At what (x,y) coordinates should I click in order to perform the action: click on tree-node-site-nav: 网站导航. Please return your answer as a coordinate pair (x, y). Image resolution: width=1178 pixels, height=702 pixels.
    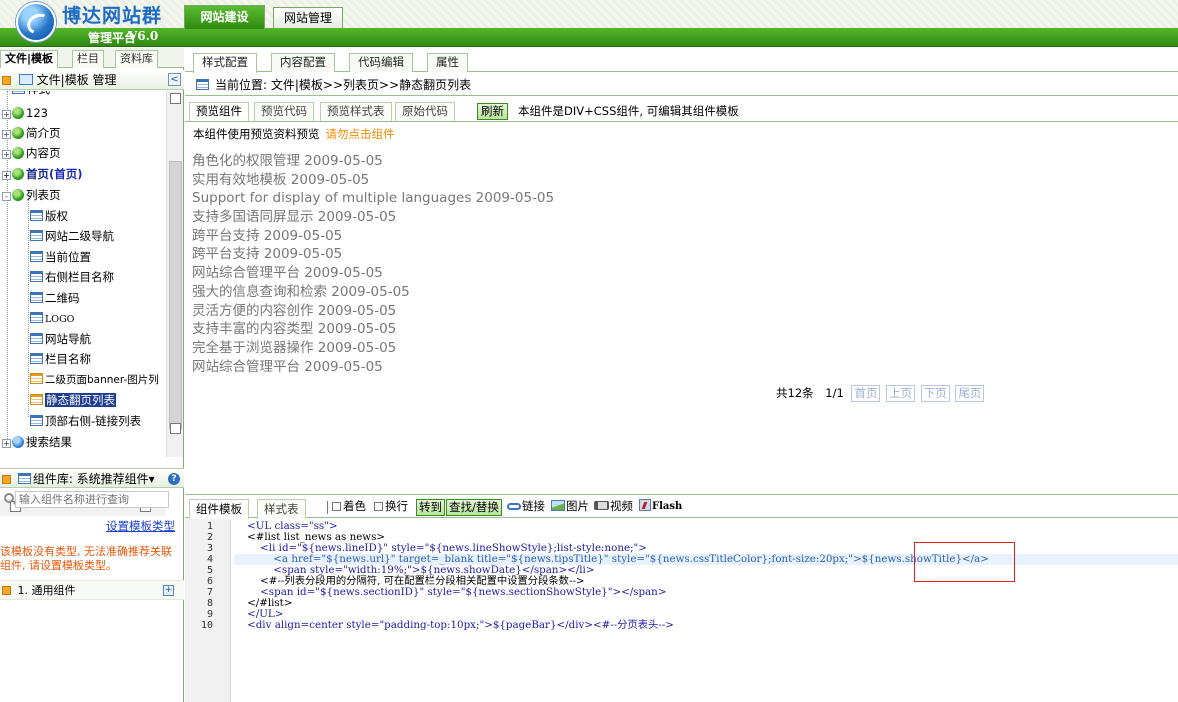
    Looking at the image, I should click on (60, 339).